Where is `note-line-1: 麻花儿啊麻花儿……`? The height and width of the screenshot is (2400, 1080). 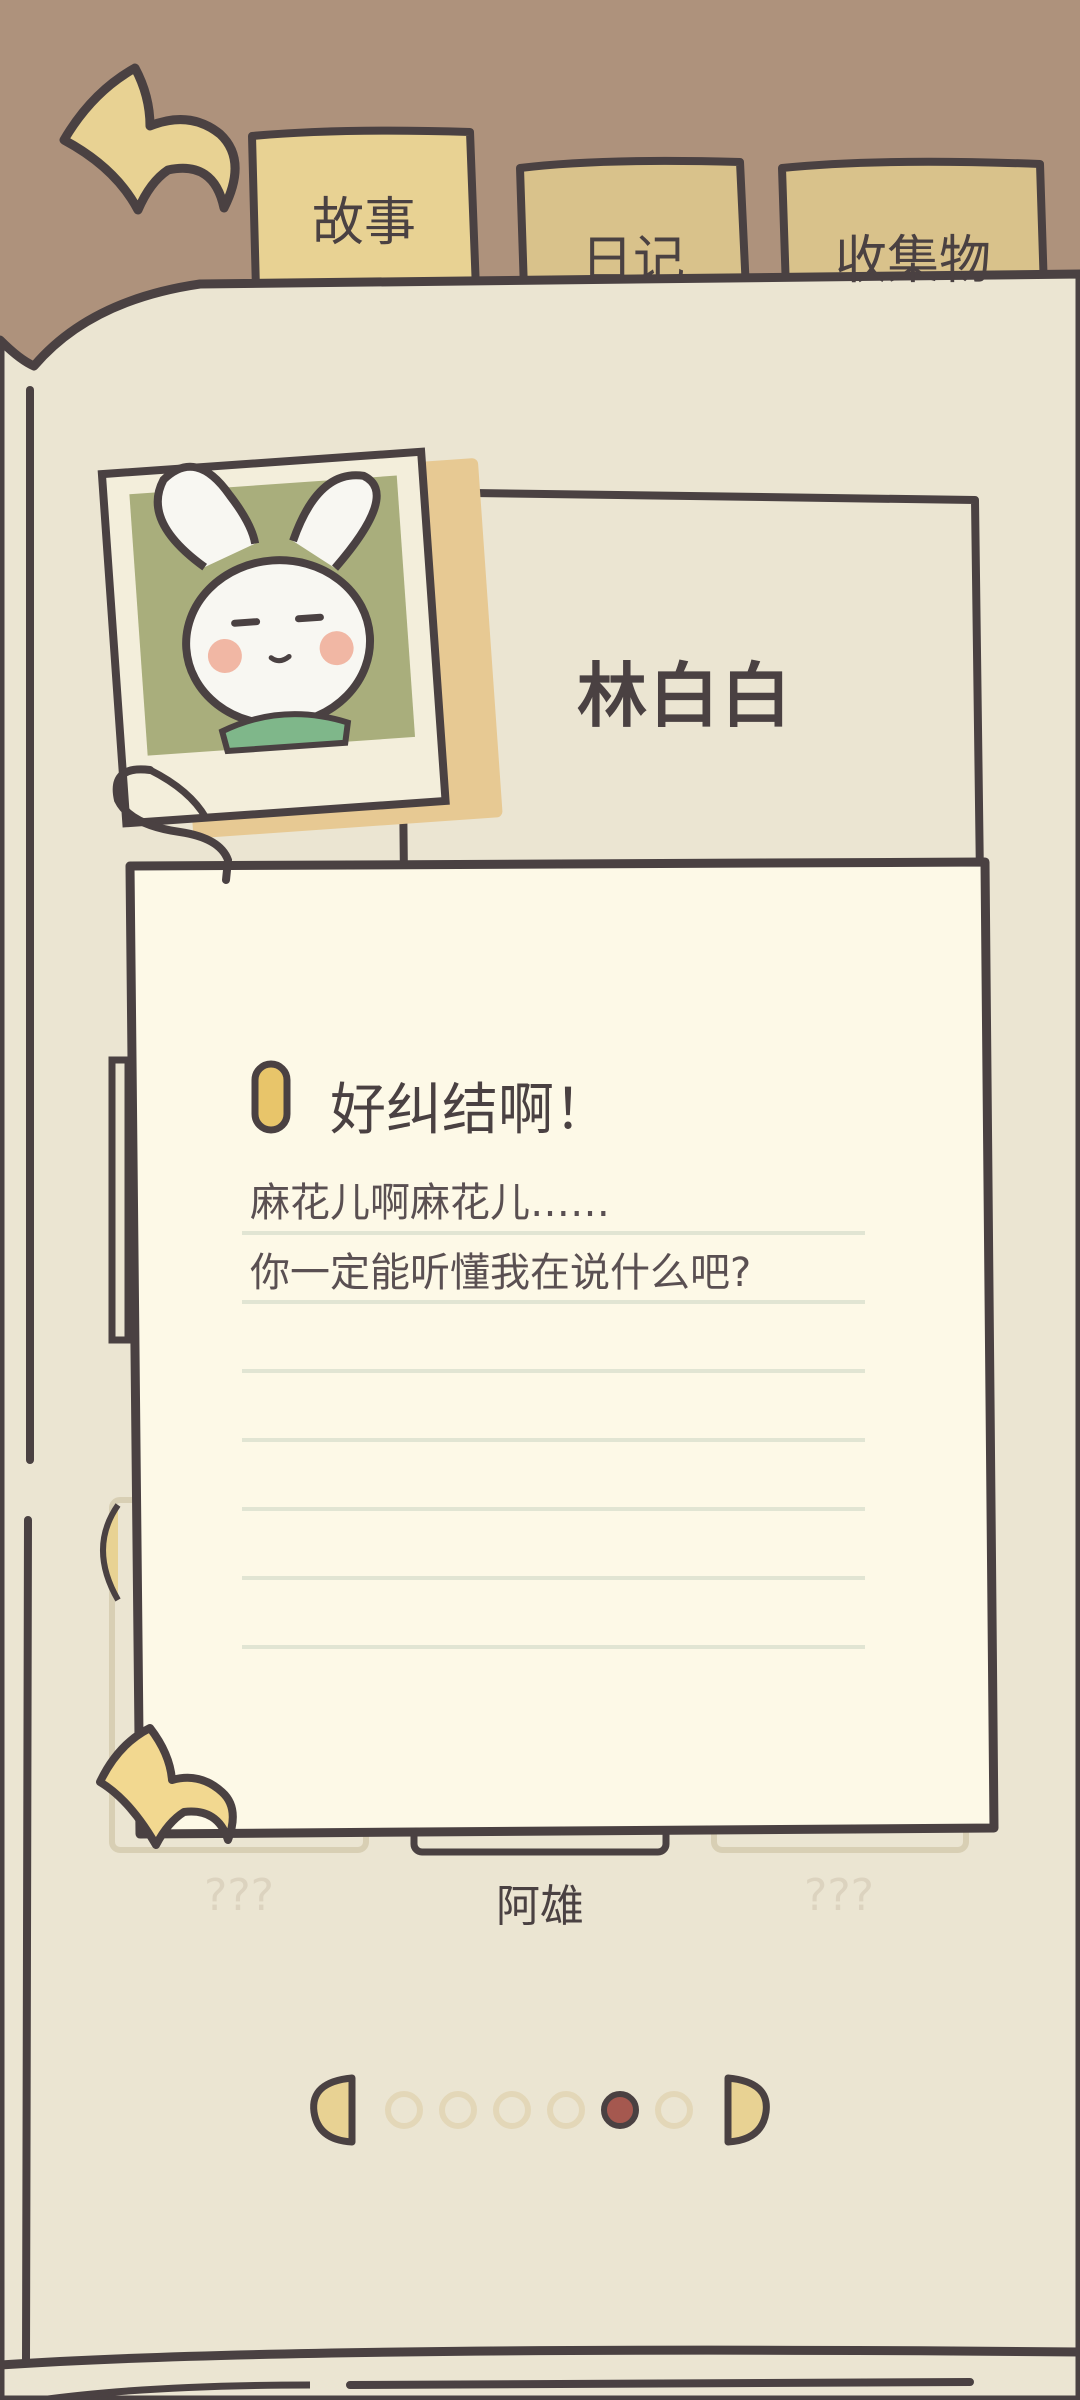 note-line-1: 麻花儿啊麻花儿…… is located at coordinates (430, 1203).